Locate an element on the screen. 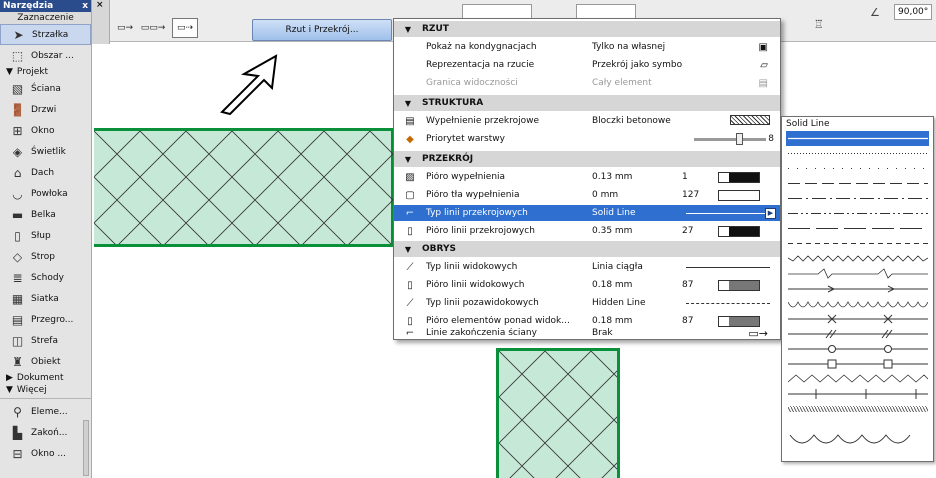 This screenshot has width=936, height=478. line-type-plus is located at coordinates (857, 393).